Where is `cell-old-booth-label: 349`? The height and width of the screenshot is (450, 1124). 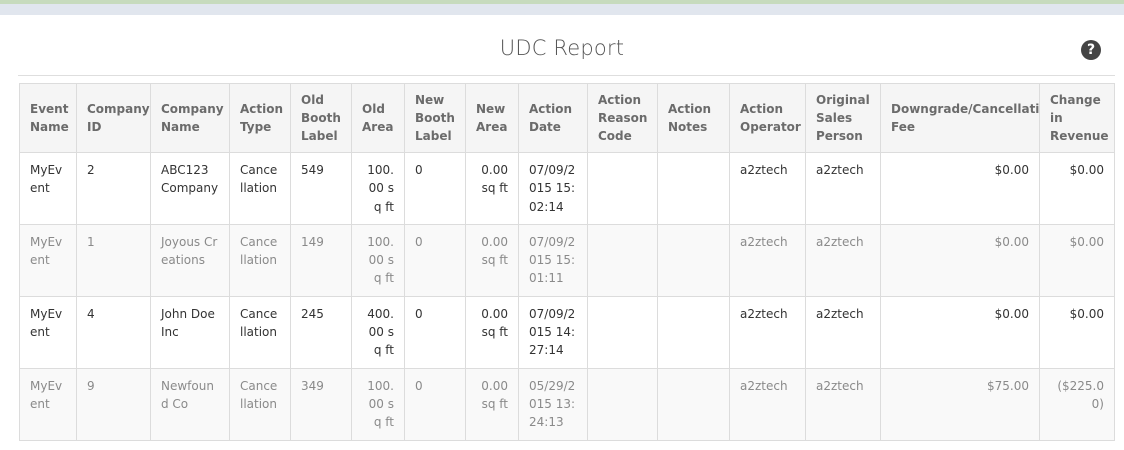
cell-old-booth-label: 349 is located at coordinates (321, 404).